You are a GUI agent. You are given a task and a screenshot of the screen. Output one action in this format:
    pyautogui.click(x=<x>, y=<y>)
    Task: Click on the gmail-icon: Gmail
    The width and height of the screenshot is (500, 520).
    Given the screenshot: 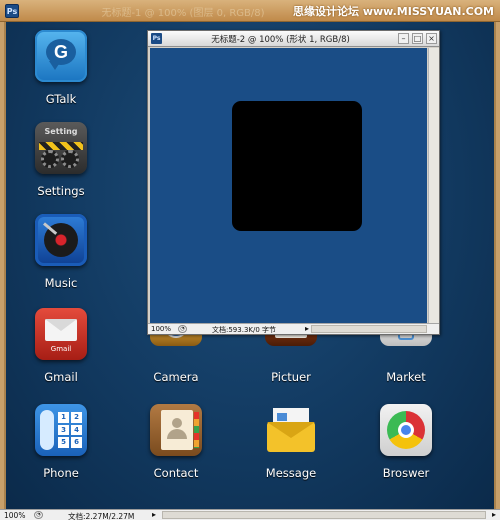 What is the action you would take?
    pyautogui.click(x=61, y=334)
    